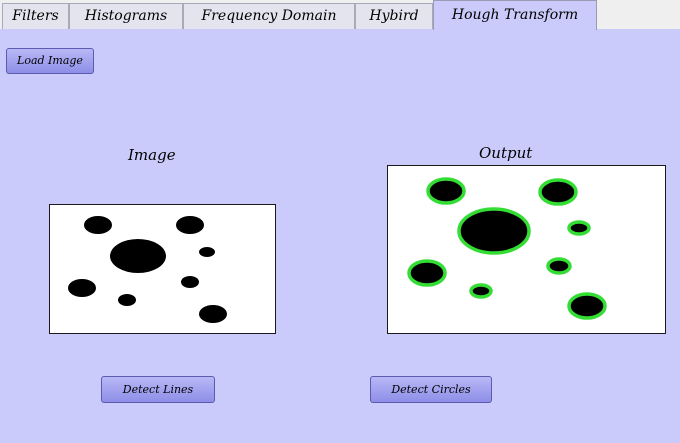  I want to click on detect-circles-button: Detect Circles, so click(431, 389).